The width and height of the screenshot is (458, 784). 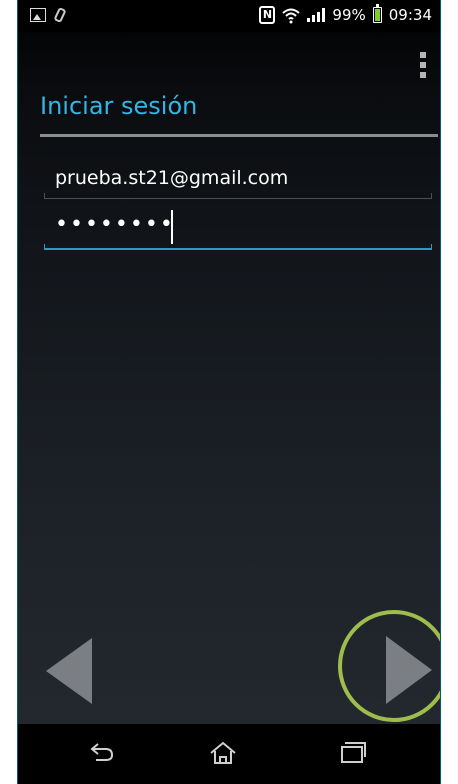 I want to click on title-divider, so click(x=239, y=135).